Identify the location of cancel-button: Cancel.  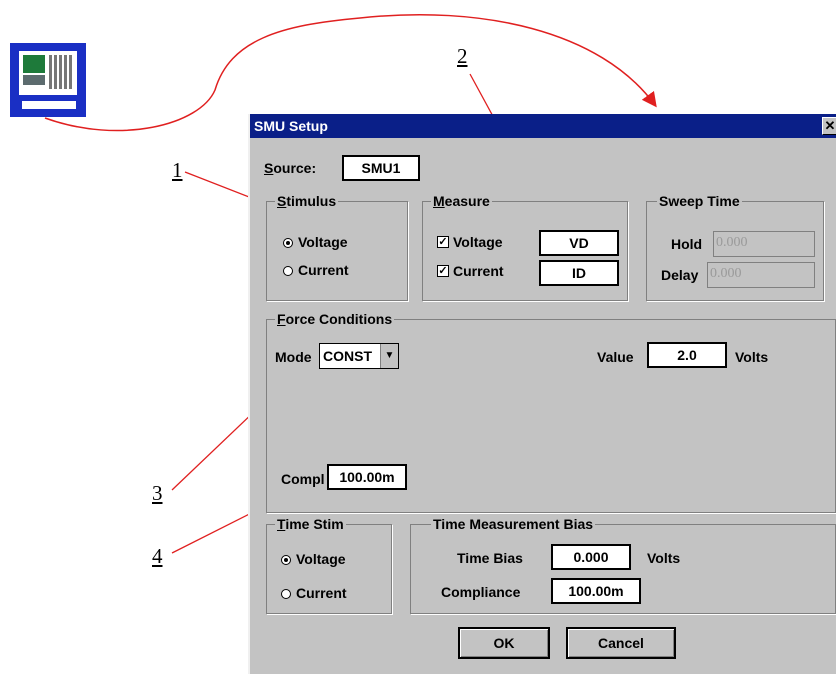
(621, 643).